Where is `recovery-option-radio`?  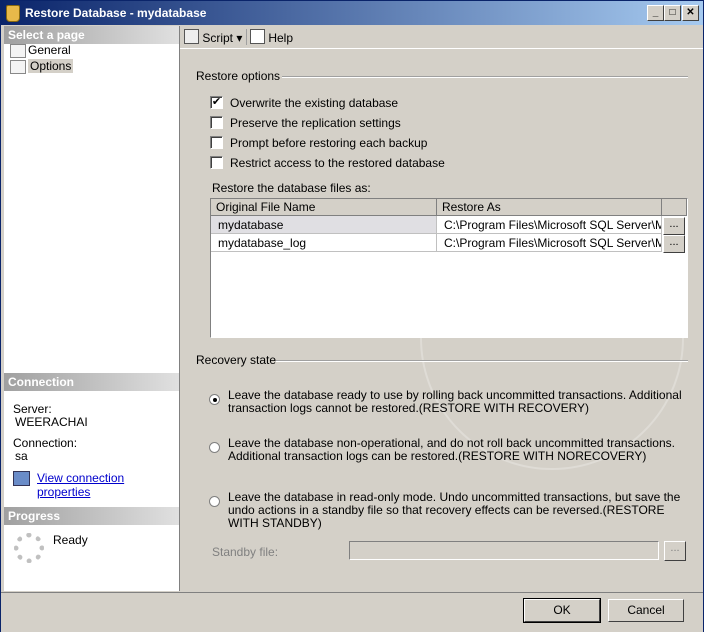
recovery-option-radio is located at coordinates (214, 399).